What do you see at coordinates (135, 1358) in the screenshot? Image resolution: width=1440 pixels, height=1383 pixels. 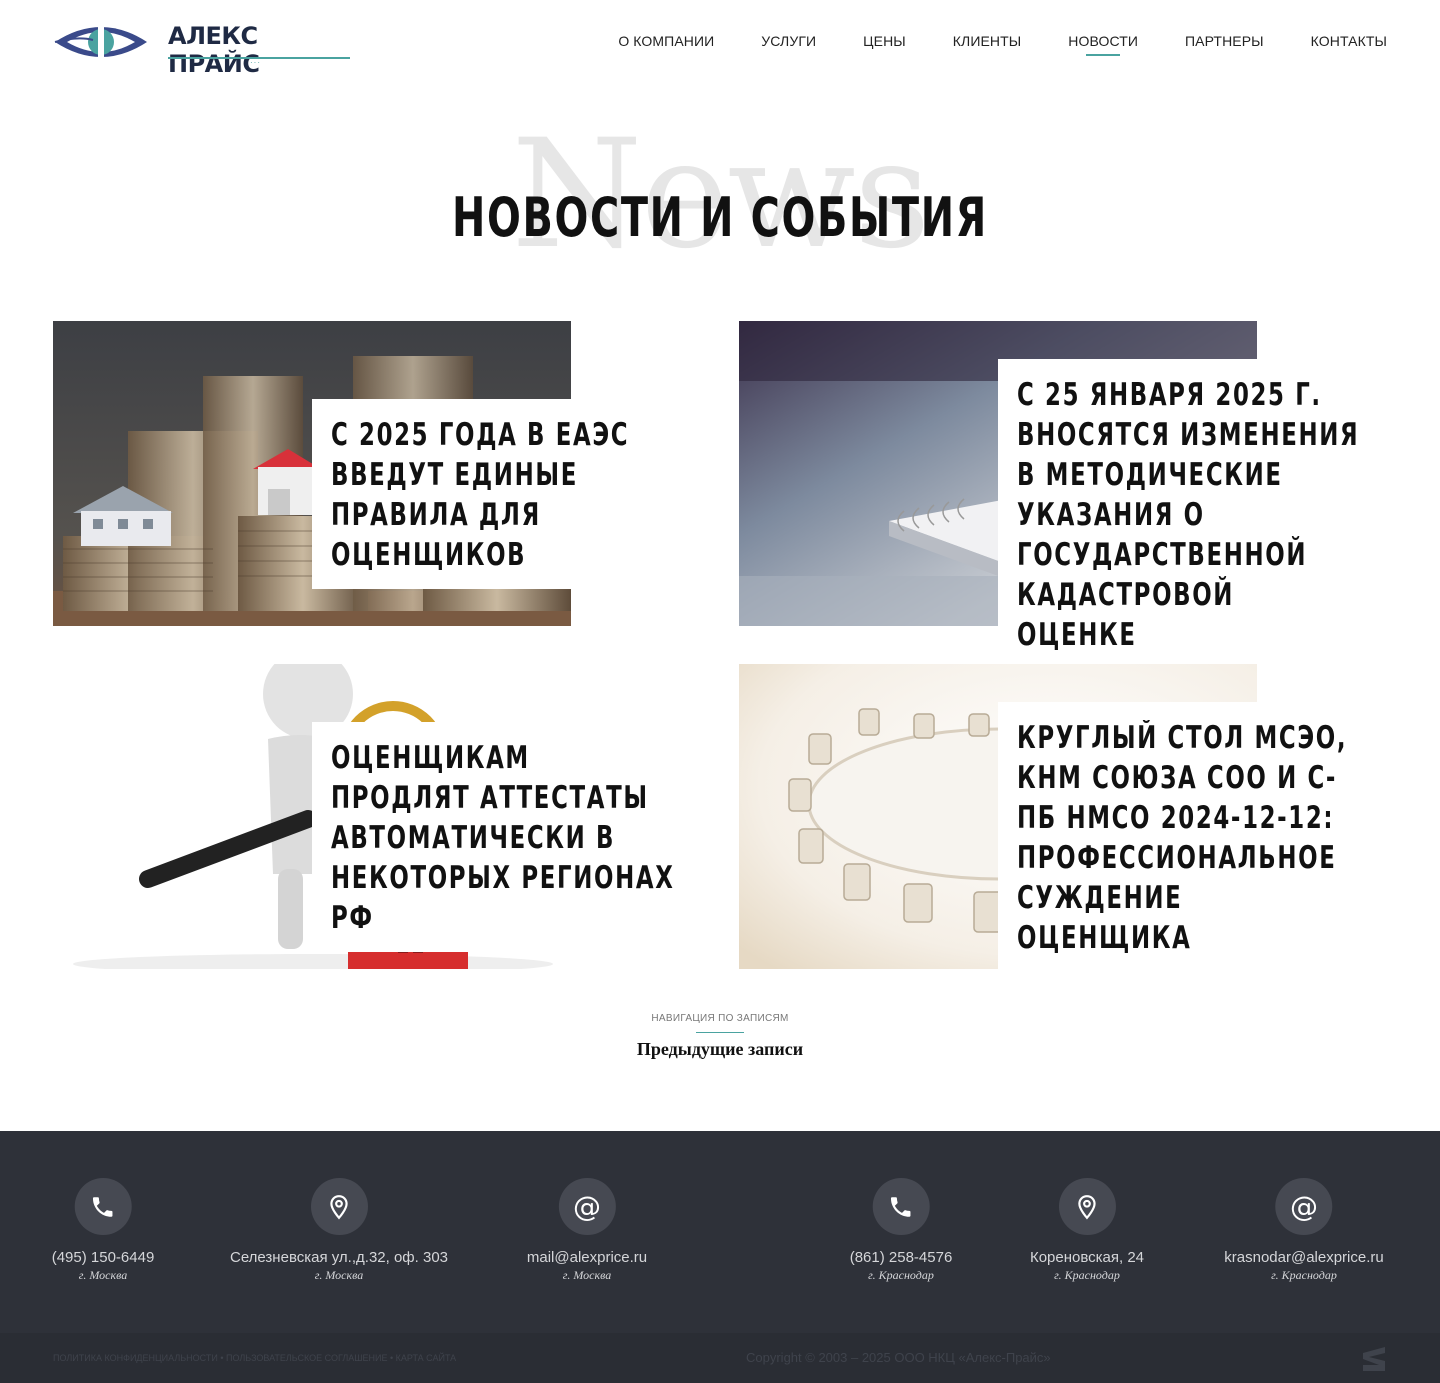 I see `privacy-policy-link: ПОЛИТИКА КОНФИДЕНЦИАЛЬНОСТИ` at bounding box center [135, 1358].